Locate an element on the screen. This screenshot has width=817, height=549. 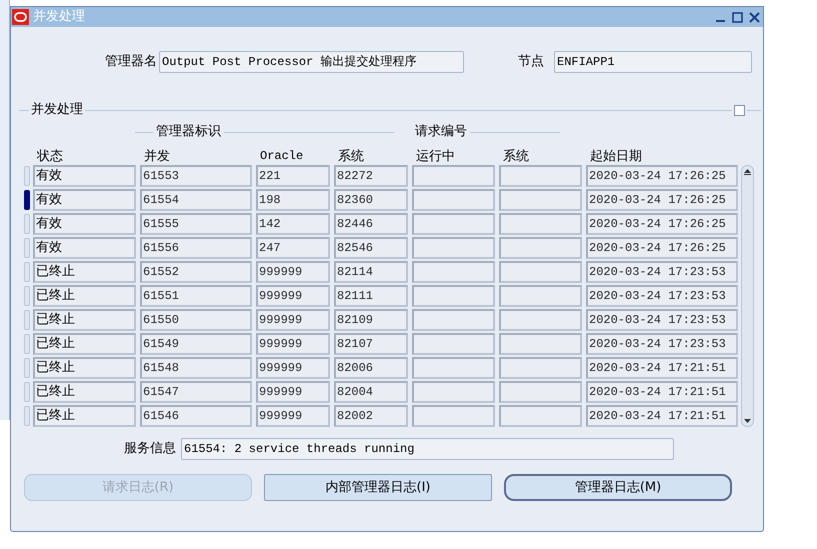
action-button: 内部管理器日志(I) is located at coordinates (378, 487).